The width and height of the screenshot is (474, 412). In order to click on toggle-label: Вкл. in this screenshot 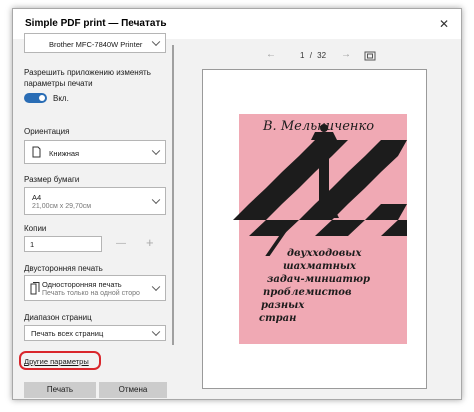, I will do `click(61, 98)`.